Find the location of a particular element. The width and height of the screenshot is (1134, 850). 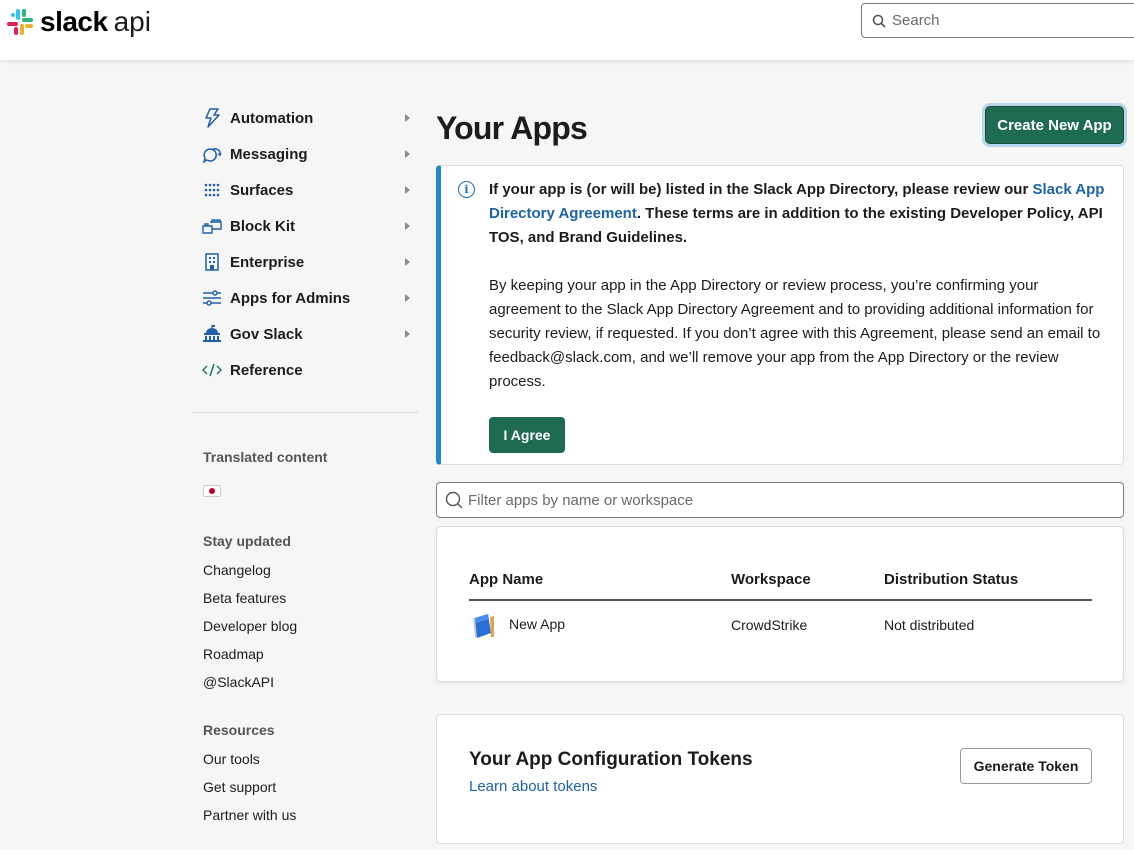

chat-bubble-icon is located at coordinates (212, 154).